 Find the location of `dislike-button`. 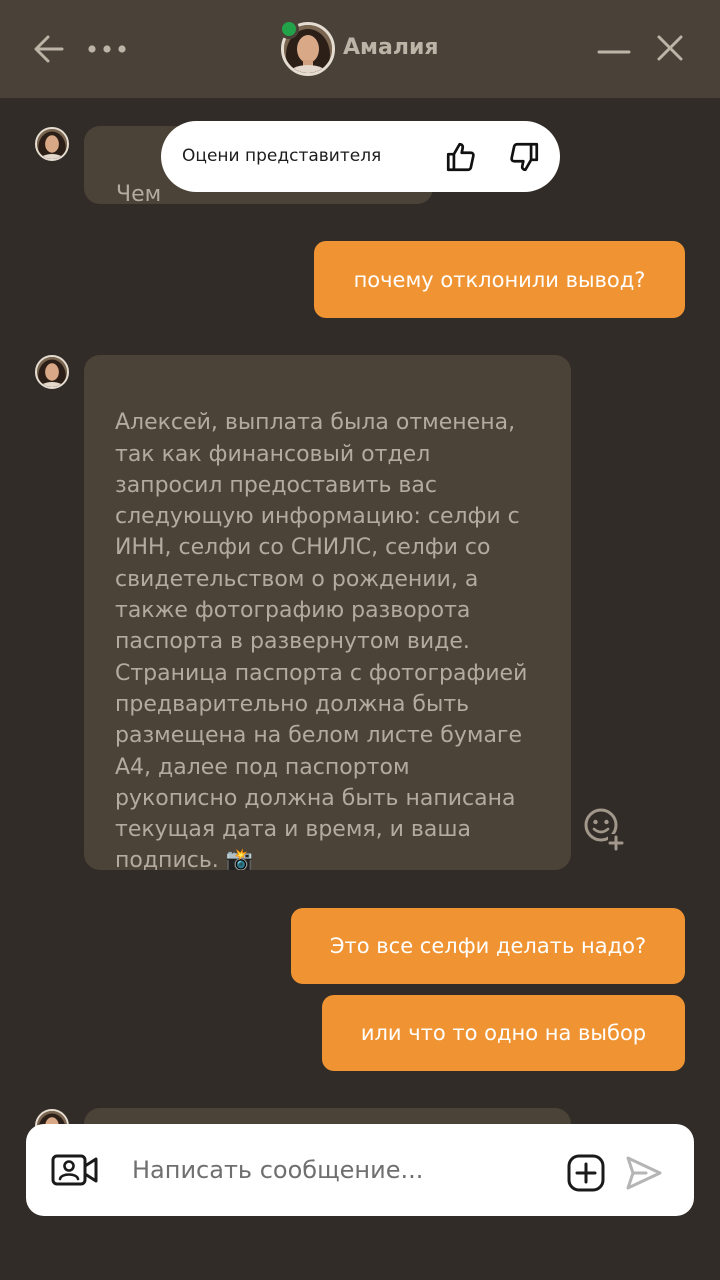

dislike-button is located at coordinates (524, 157).